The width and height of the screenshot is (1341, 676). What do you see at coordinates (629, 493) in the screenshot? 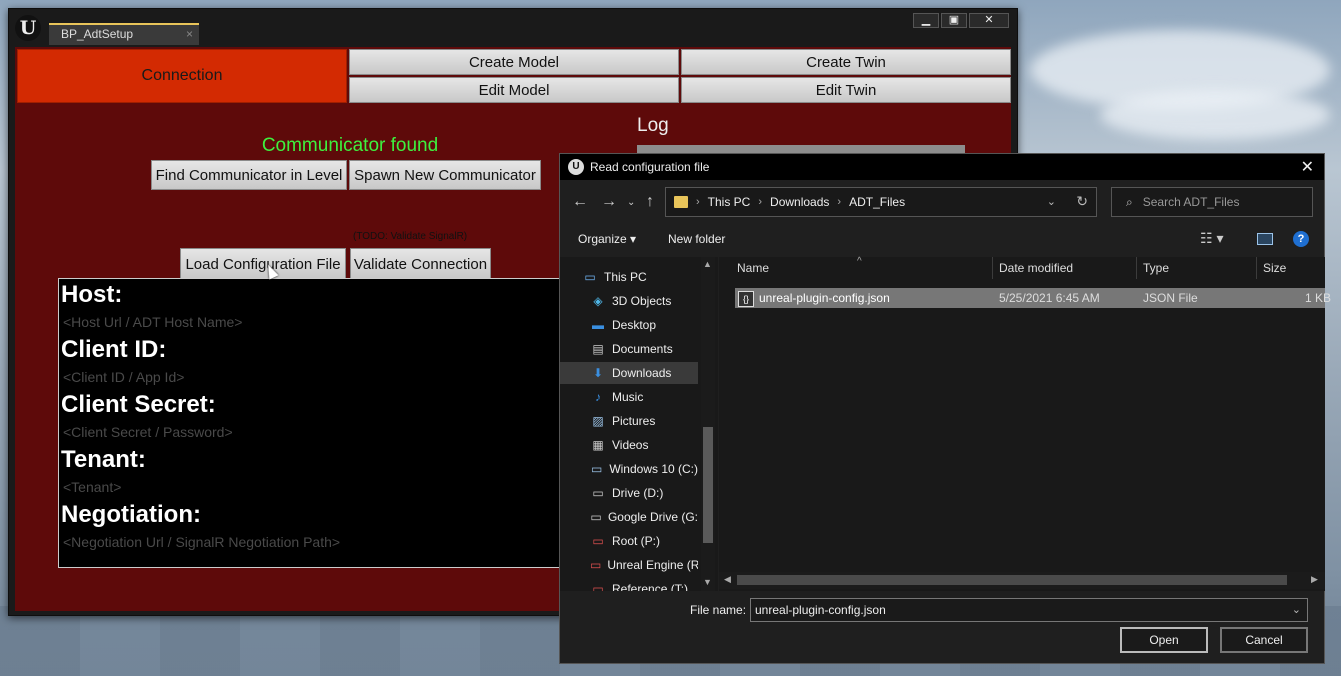
I see `sidebar-item-drive-d: ▭ Drive (D:)` at bounding box center [629, 493].